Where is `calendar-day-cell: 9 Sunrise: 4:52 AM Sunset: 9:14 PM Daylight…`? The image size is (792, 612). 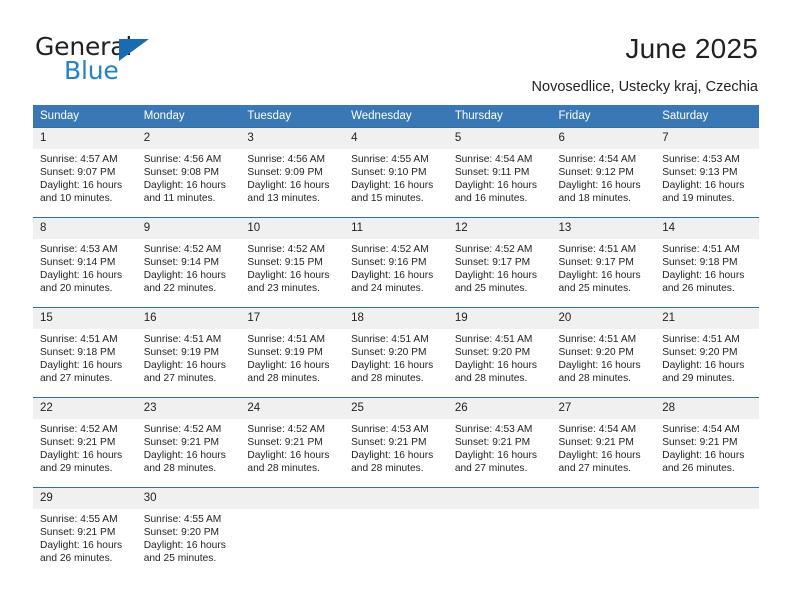
calendar-day-cell: 9 Sunrise: 4:52 AM Sunset: 9:14 PM Daylight… is located at coordinates (188, 262).